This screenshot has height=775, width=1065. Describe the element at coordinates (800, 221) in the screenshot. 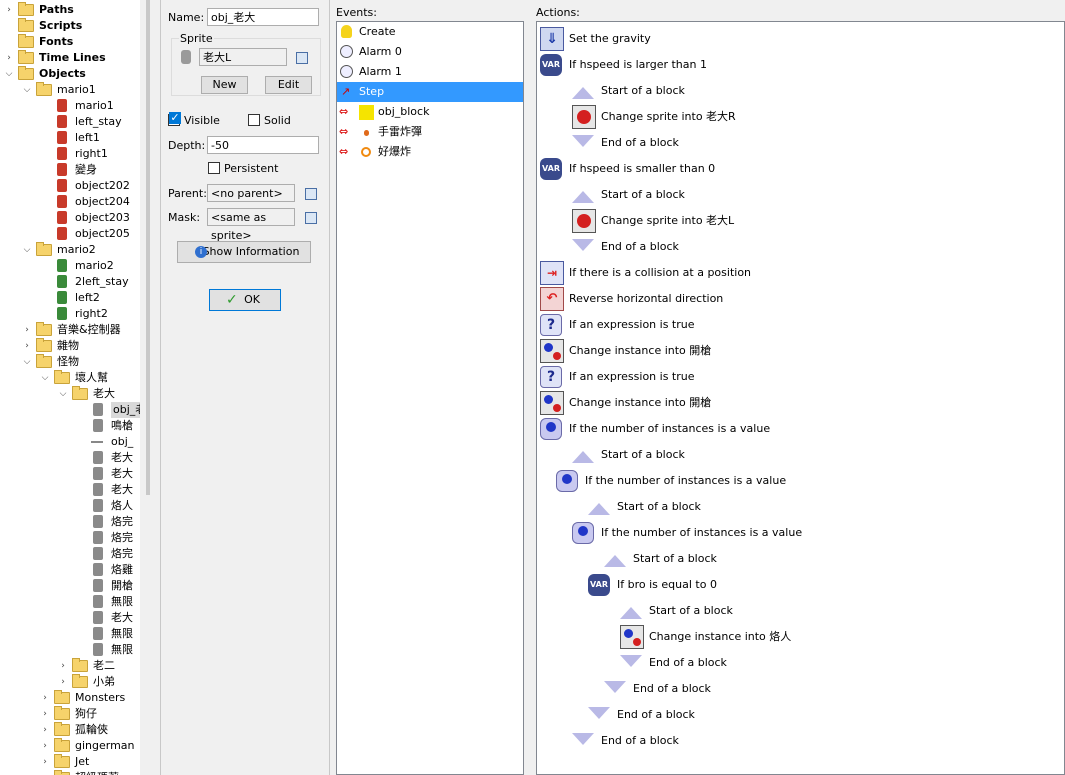

I see `action-item: Change sprite into 老大L` at that location.